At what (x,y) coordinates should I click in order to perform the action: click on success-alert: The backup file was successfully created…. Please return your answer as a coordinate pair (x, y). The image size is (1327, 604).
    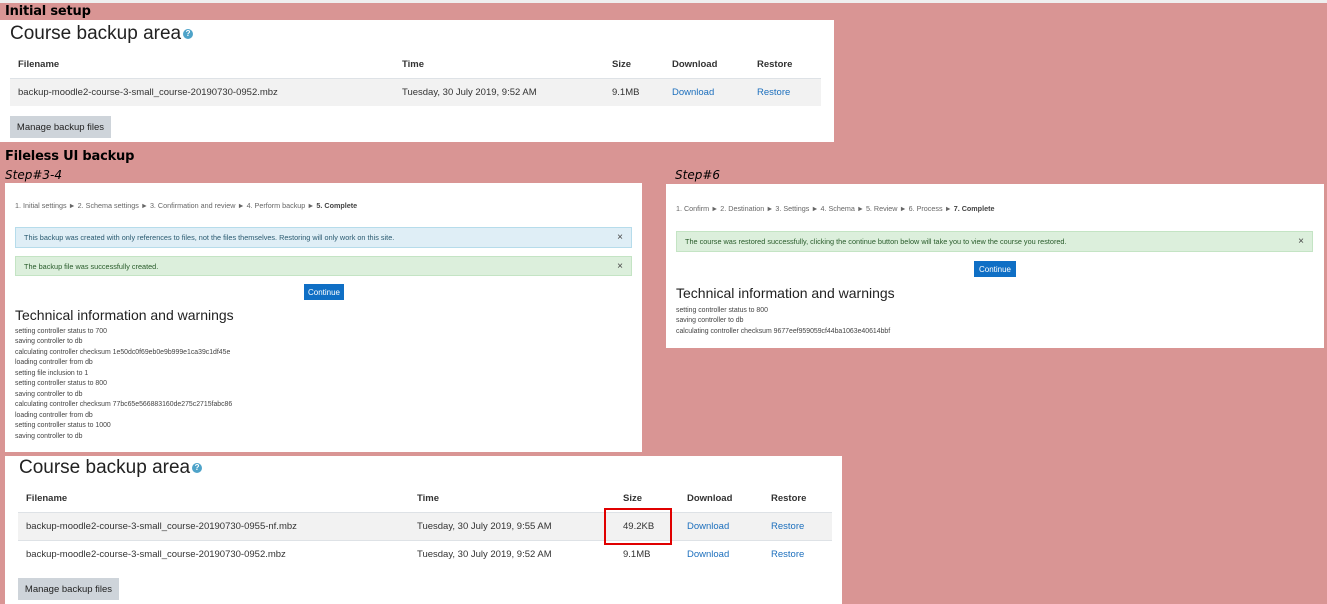
    Looking at the image, I should click on (323, 266).